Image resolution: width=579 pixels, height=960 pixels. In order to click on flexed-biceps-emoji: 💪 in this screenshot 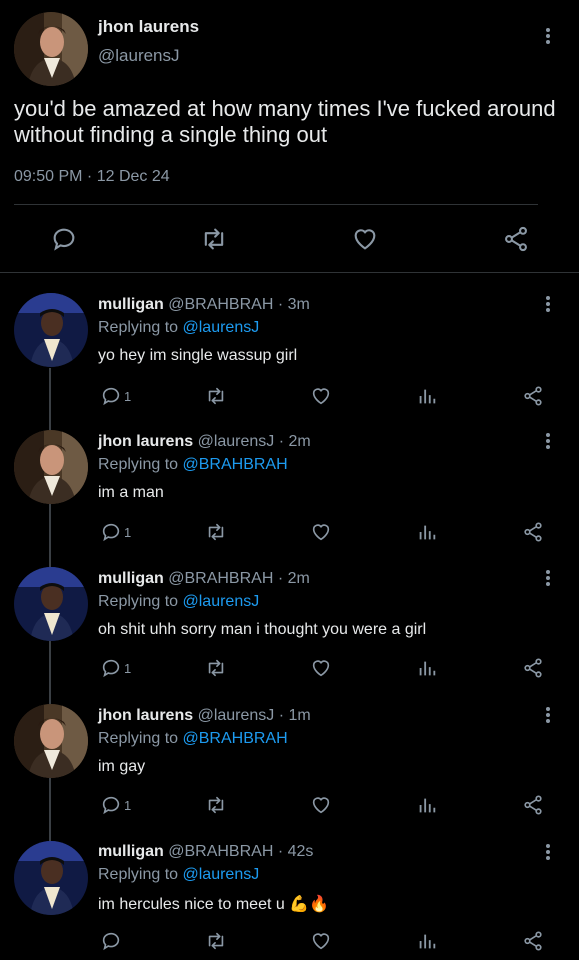, I will do `click(299, 904)`.